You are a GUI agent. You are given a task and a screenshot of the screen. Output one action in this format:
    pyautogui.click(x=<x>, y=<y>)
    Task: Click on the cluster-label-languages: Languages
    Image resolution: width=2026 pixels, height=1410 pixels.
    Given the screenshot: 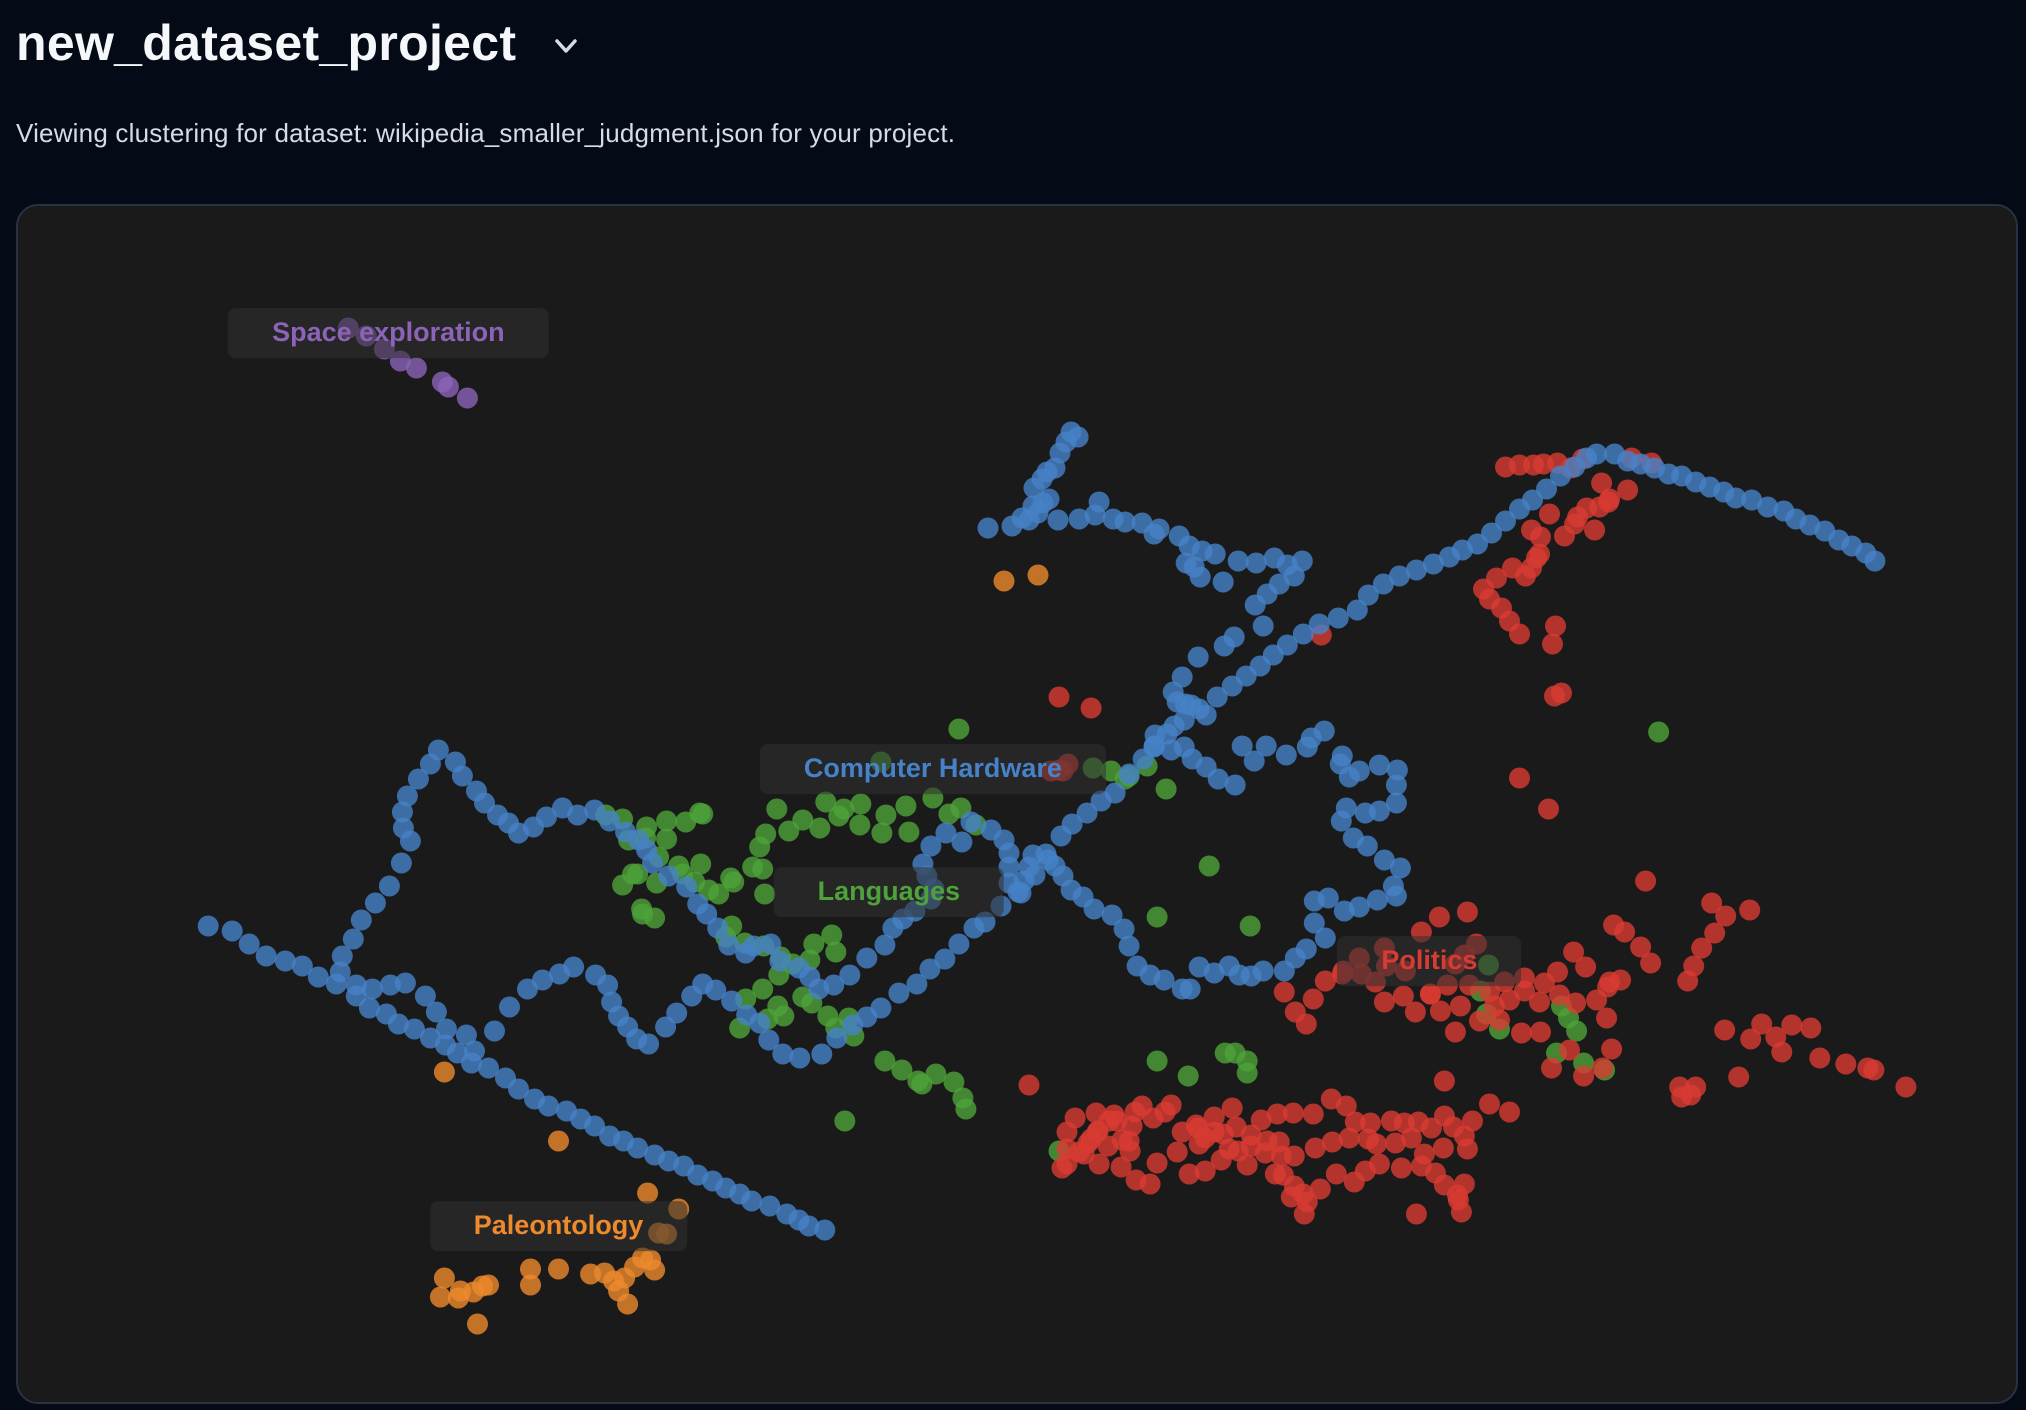 What is the action you would take?
    pyautogui.click(x=889, y=892)
    